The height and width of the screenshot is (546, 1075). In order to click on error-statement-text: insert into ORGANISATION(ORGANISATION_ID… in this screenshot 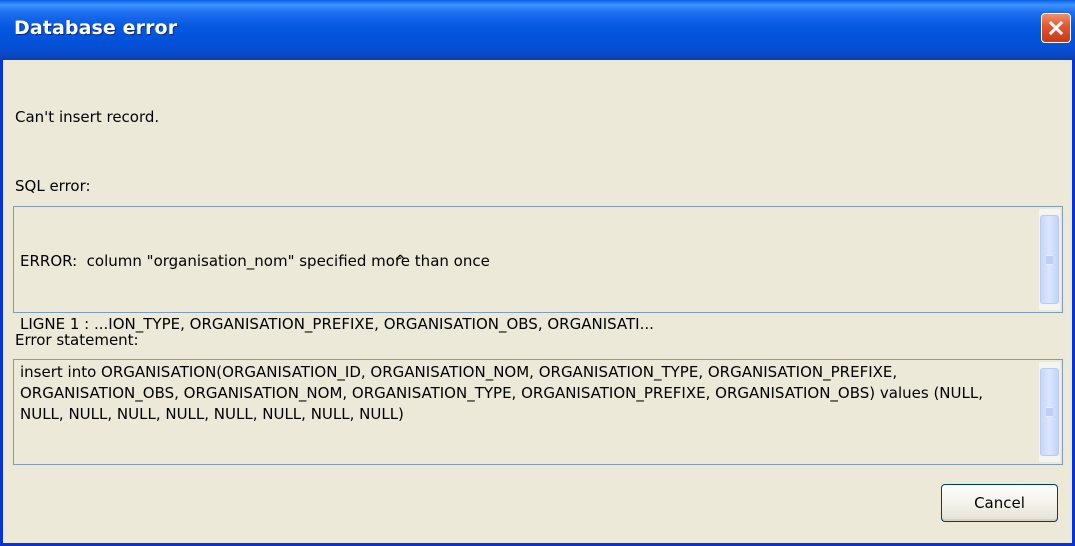, I will do `click(504, 393)`.